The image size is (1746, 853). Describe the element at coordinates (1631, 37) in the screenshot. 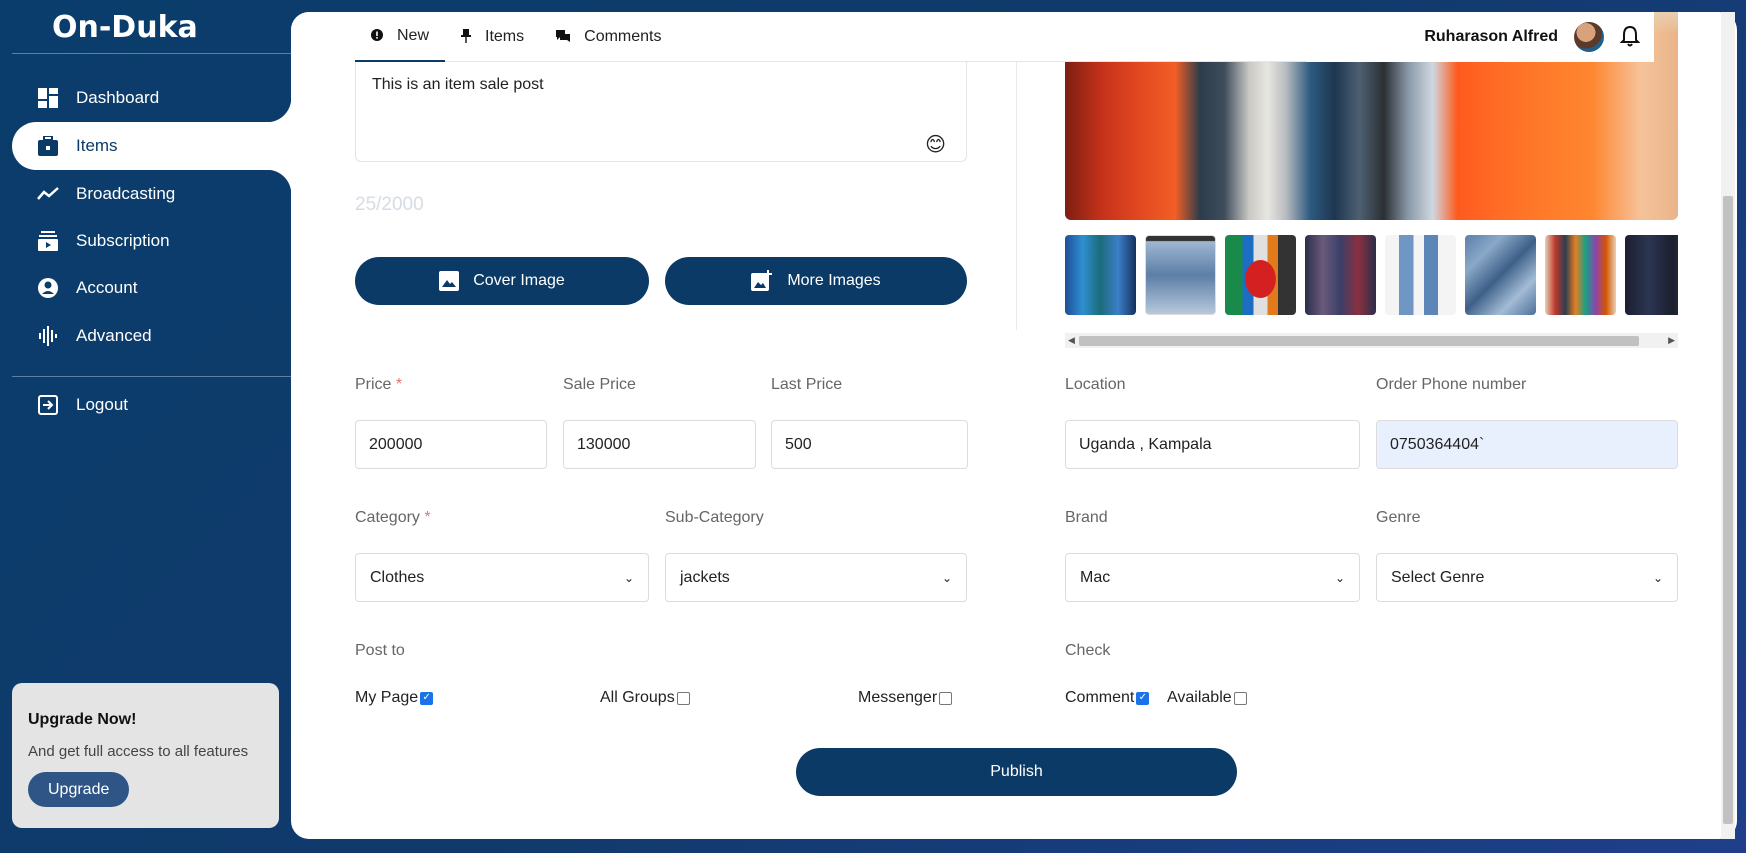

I see `bell-icon` at that location.